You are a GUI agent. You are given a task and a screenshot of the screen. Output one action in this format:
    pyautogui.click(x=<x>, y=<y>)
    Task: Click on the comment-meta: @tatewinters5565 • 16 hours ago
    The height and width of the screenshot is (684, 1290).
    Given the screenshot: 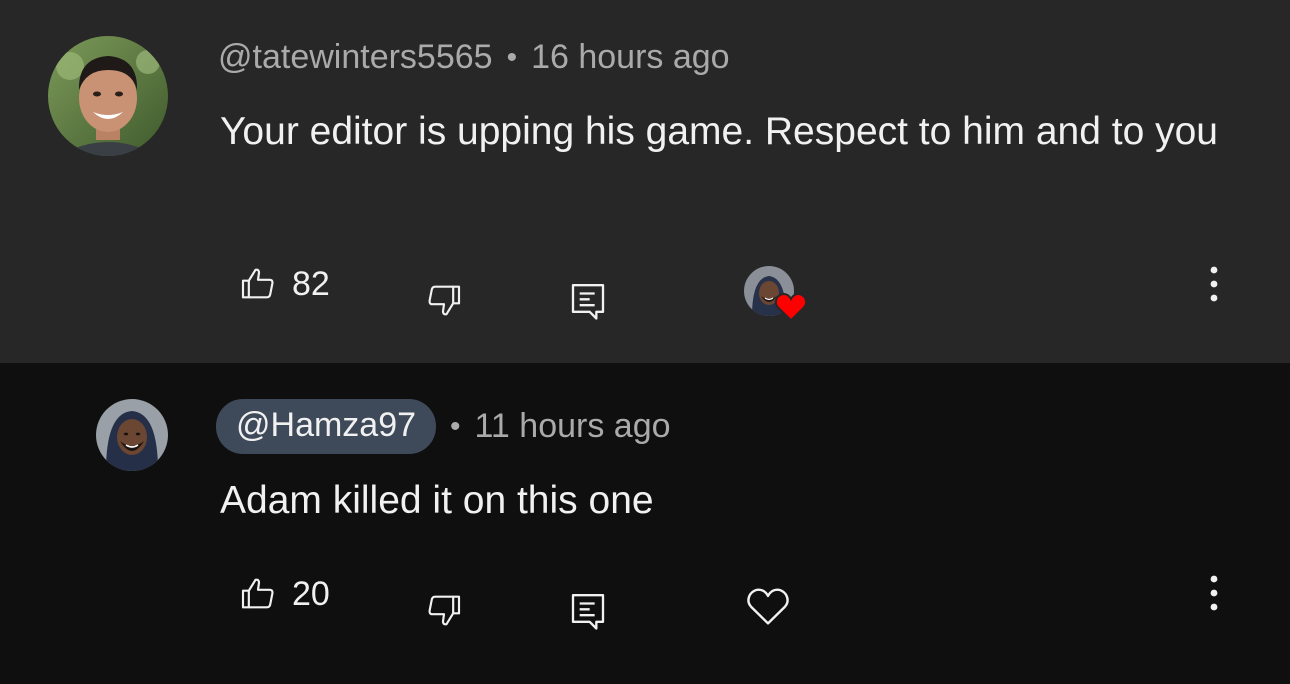 What is the action you would take?
    pyautogui.click(x=474, y=57)
    